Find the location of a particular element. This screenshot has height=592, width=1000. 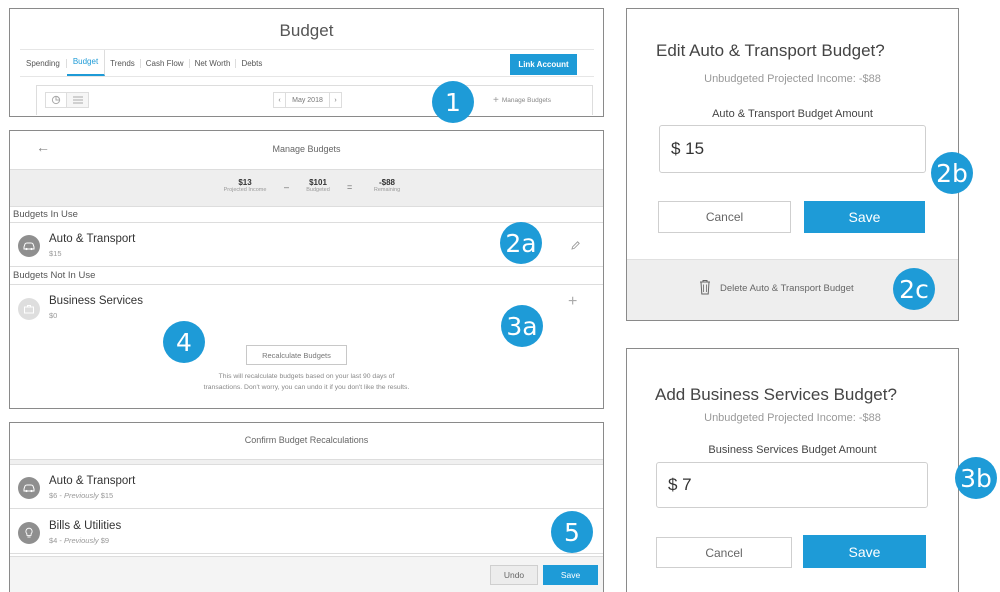

row1-previous-value: $15 is located at coordinates (106, 495).